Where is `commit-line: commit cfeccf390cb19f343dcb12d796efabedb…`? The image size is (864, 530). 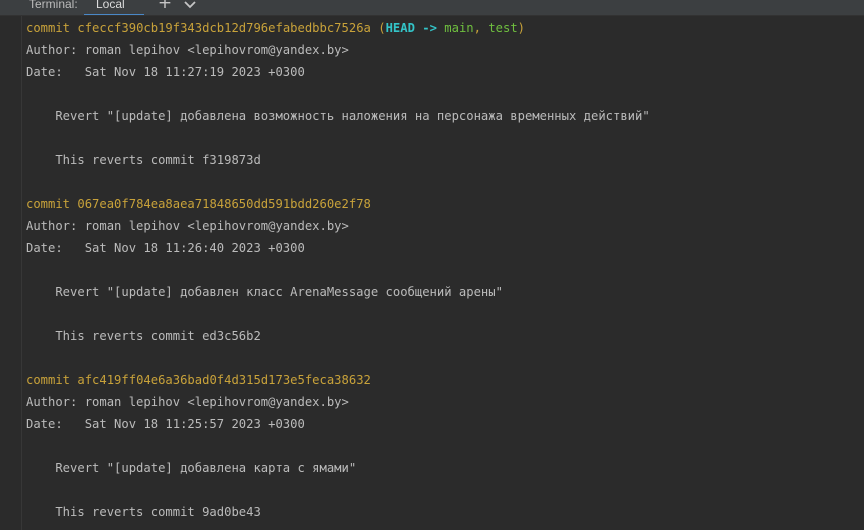
commit-line: commit cfeccf390cb19f343dcb12d796efabedb… is located at coordinates (444, 28).